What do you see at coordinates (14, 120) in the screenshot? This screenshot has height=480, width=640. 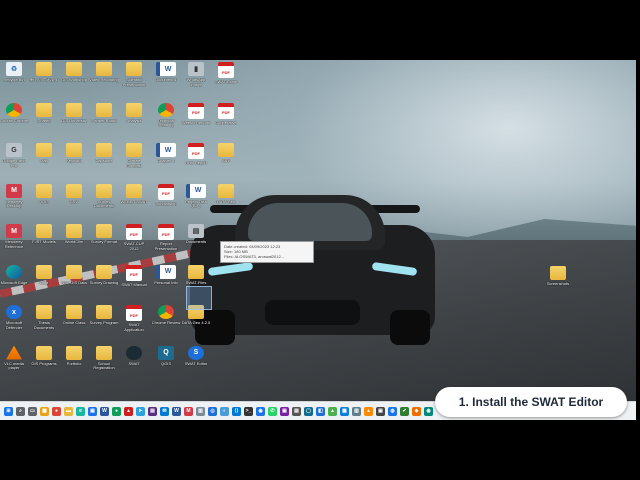 I see `desktop-icon: Google Chrome` at bounding box center [14, 120].